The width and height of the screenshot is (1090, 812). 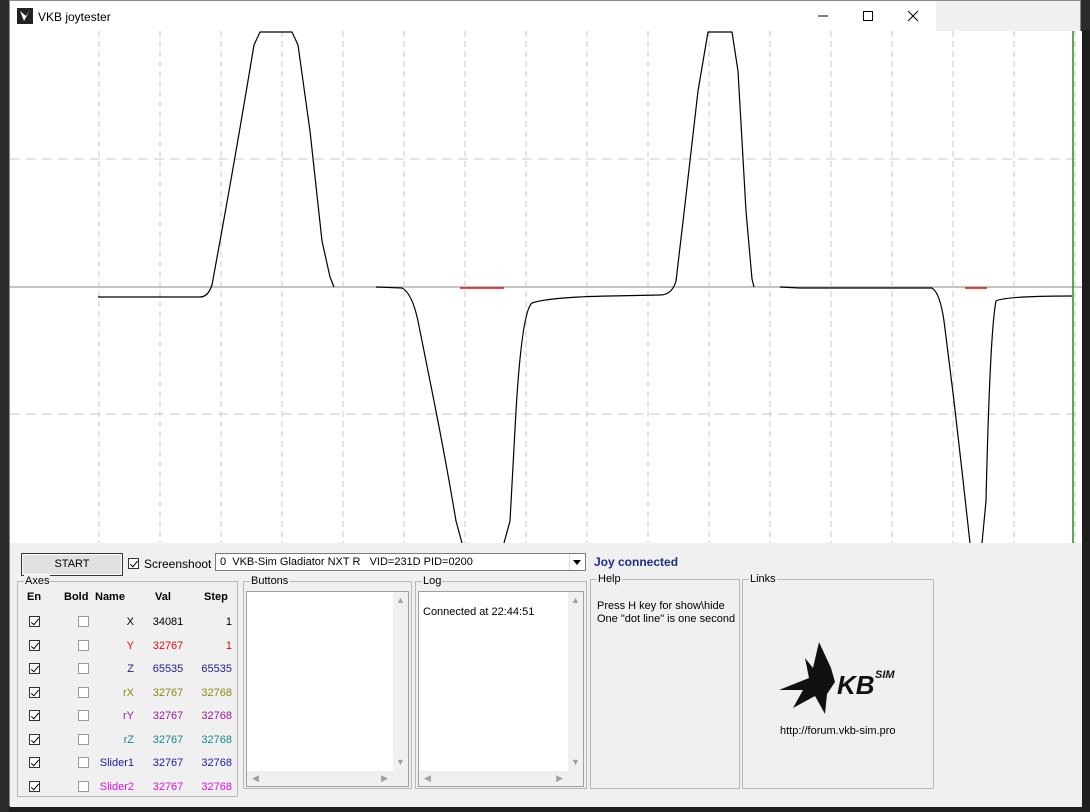 I want to click on axis-row: rZ 32767 32768, so click(x=127, y=741).